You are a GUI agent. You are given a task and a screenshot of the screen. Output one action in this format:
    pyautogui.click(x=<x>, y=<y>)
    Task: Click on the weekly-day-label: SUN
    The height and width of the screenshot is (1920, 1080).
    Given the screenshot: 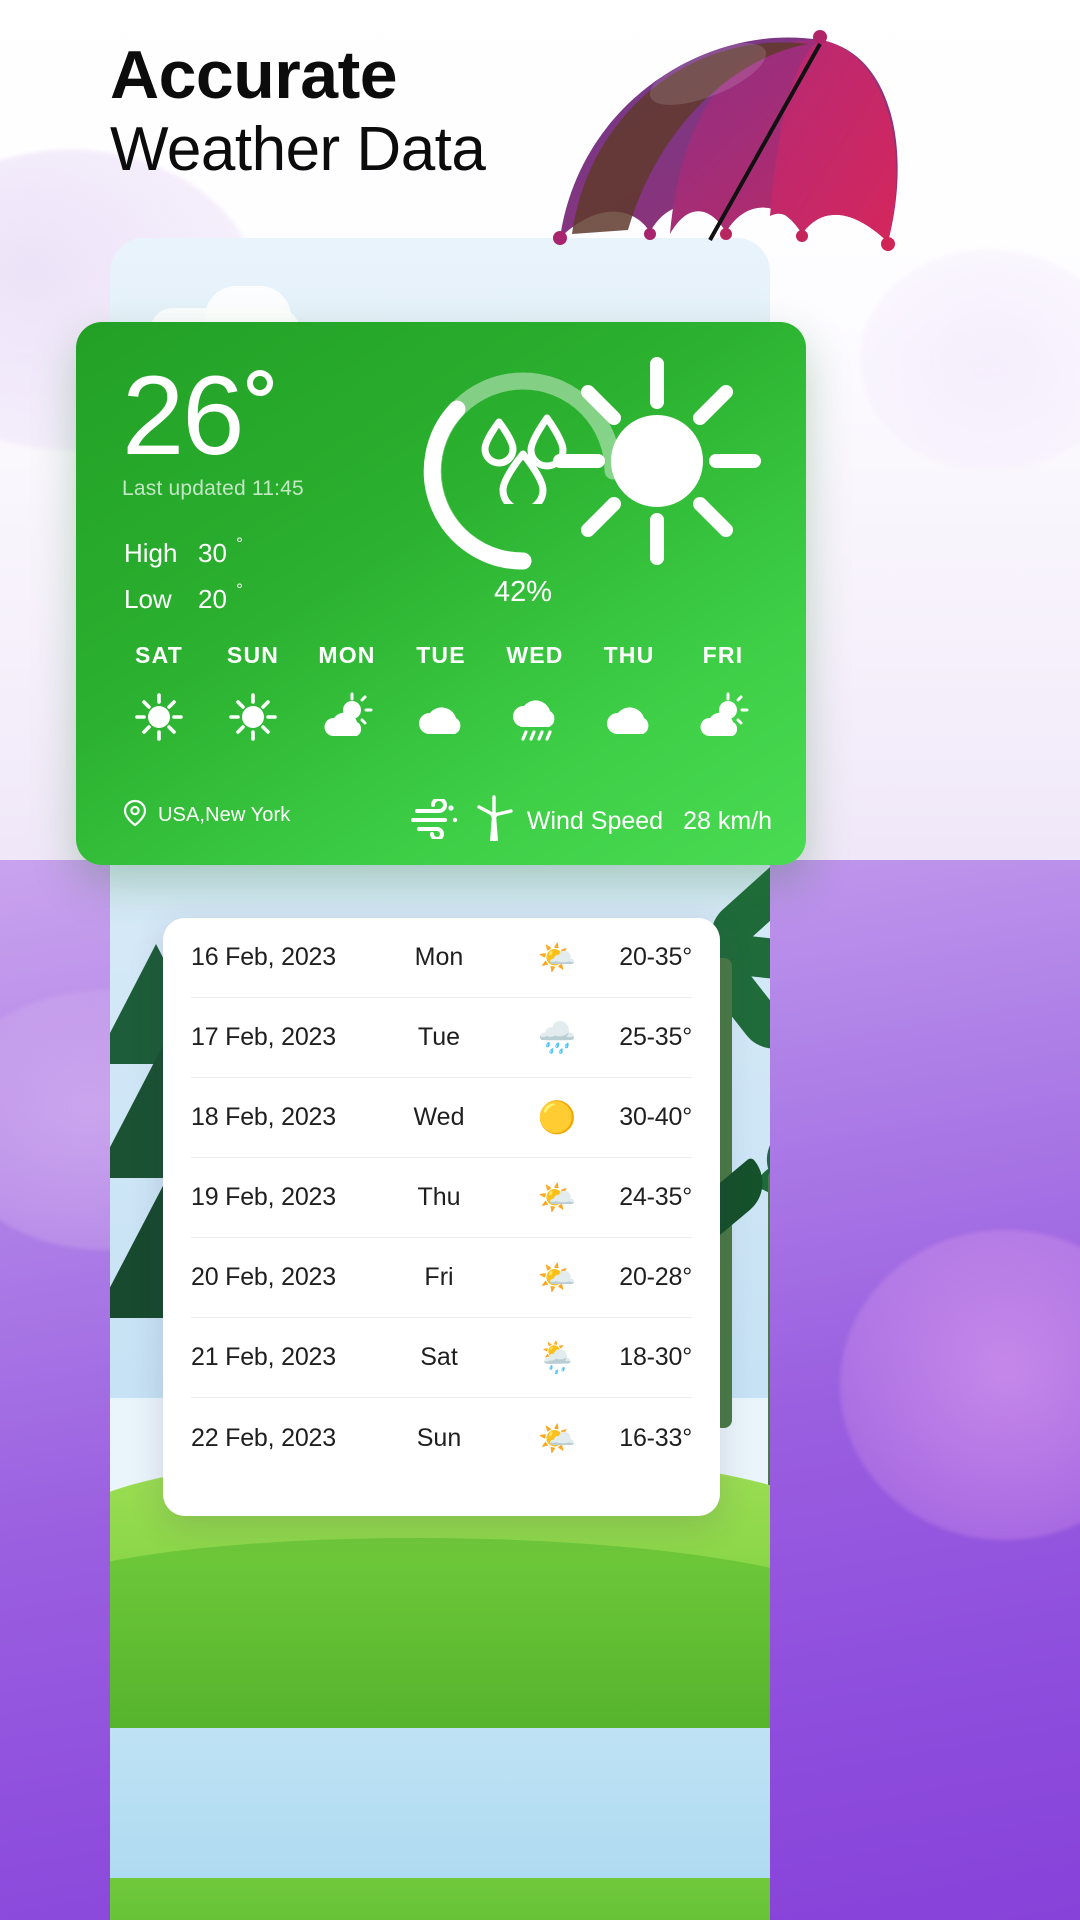 What is the action you would take?
    pyautogui.click(x=253, y=655)
    